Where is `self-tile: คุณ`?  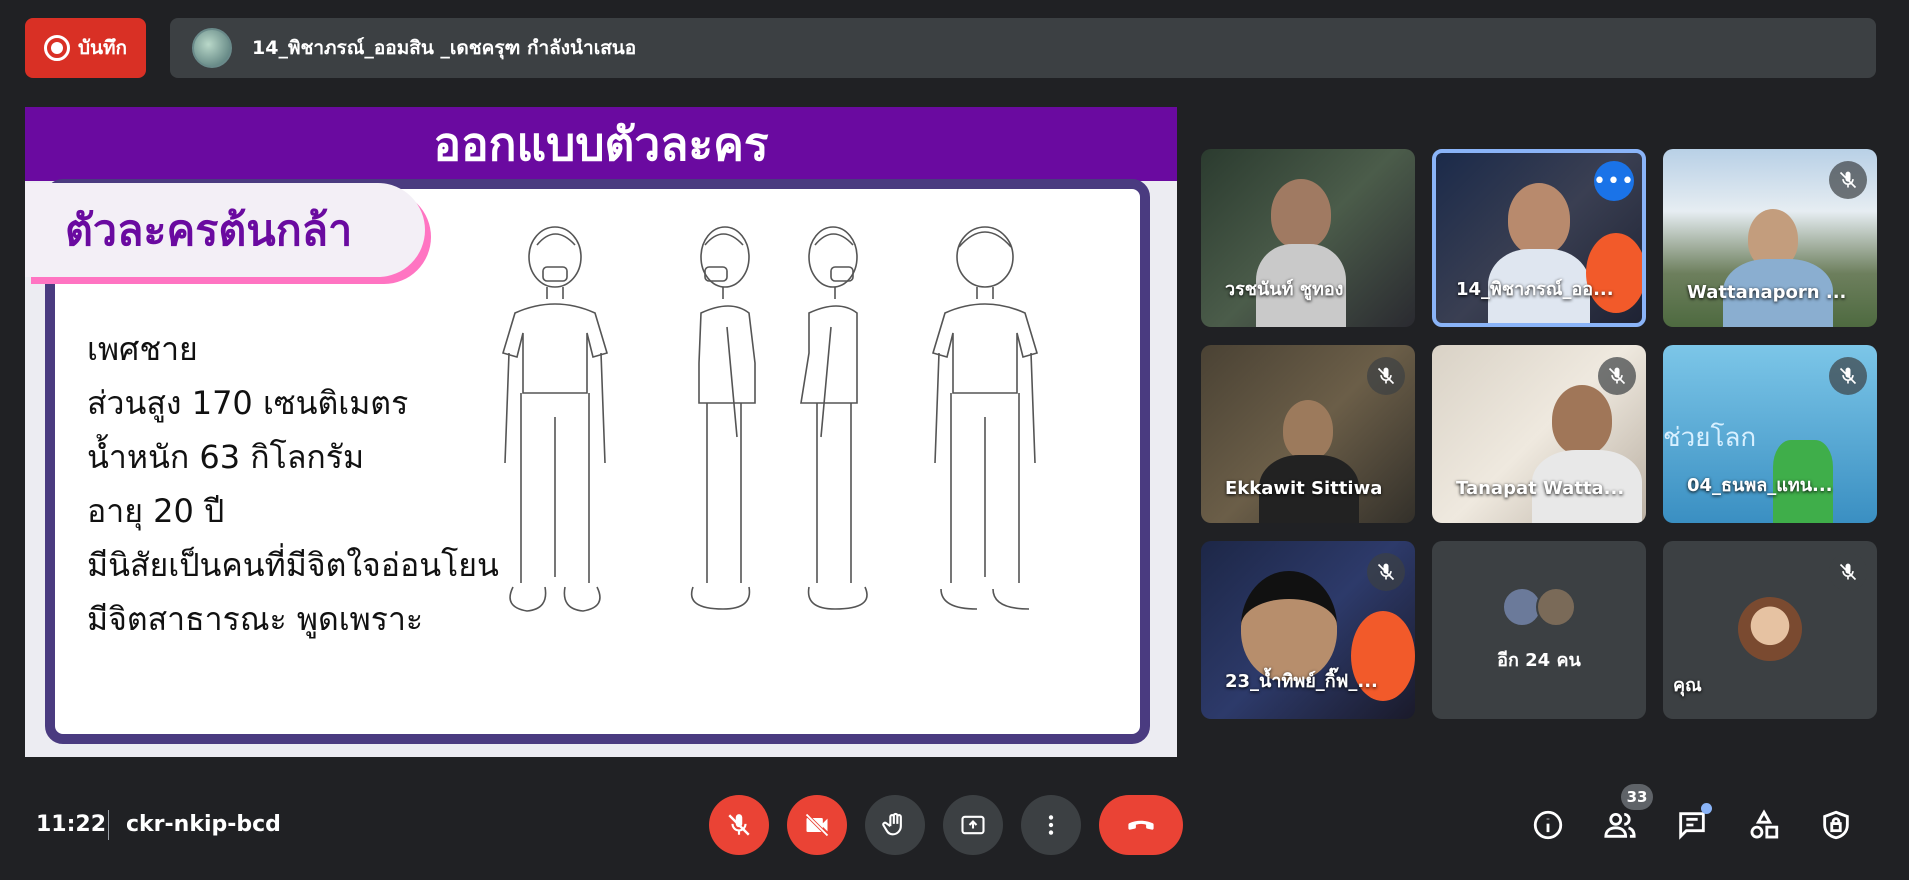
self-tile: คุณ is located at coordinates (1770, 630).